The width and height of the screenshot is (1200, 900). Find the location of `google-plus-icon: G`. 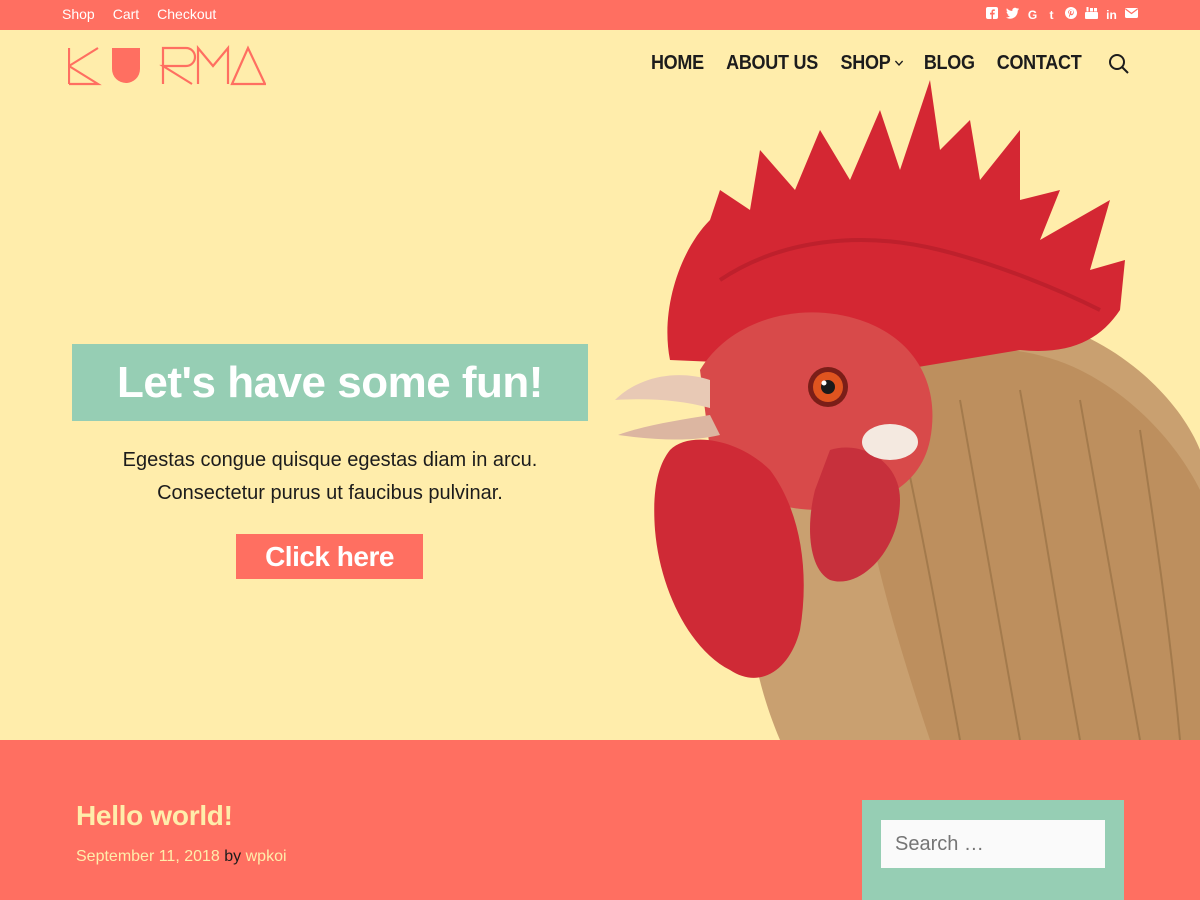

google-plus-icon: G is located at coordinates (1032, 15).